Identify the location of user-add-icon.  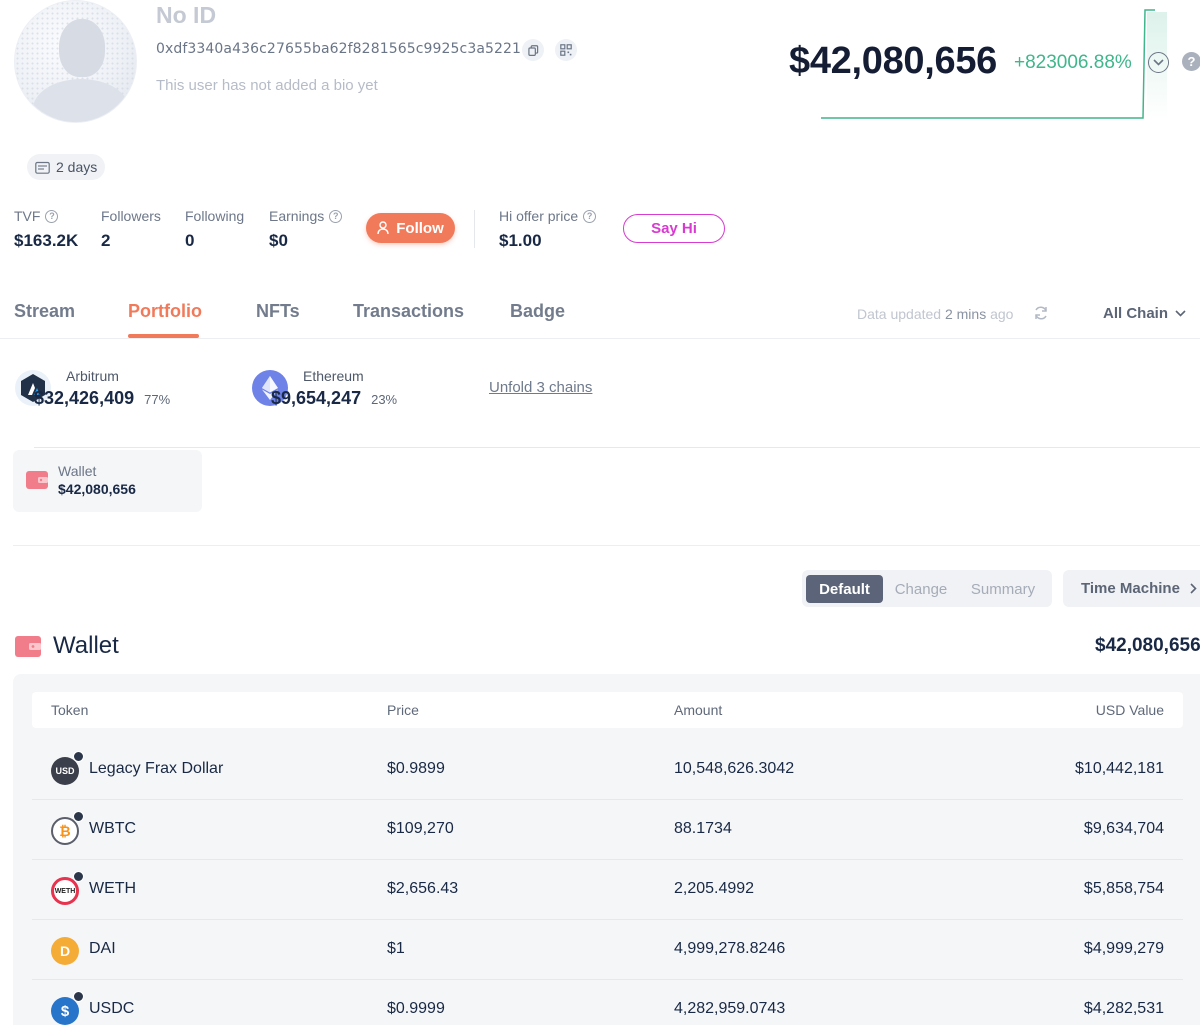
(383, 228).